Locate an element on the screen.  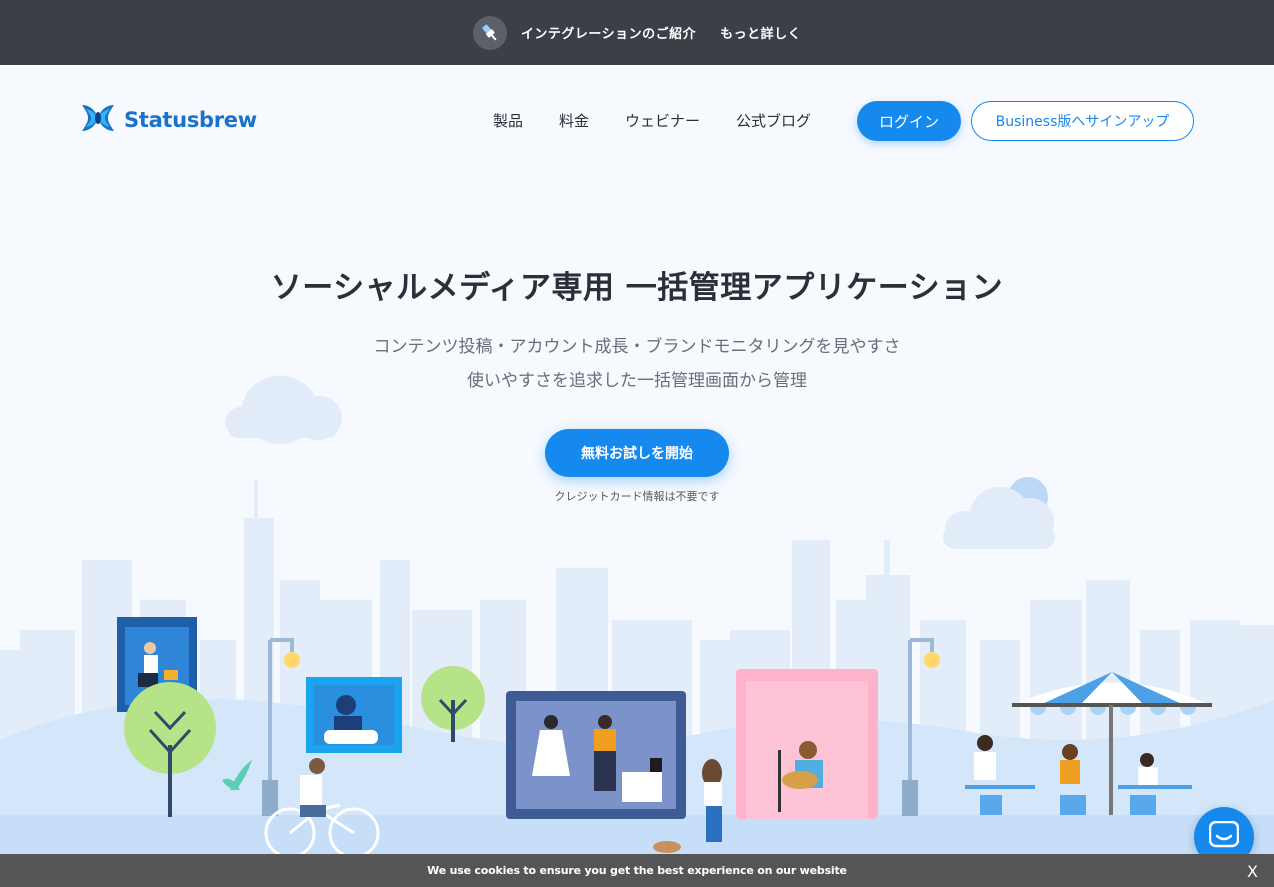
brand-logo: Statusbrew is located at coordinates (168, 120).